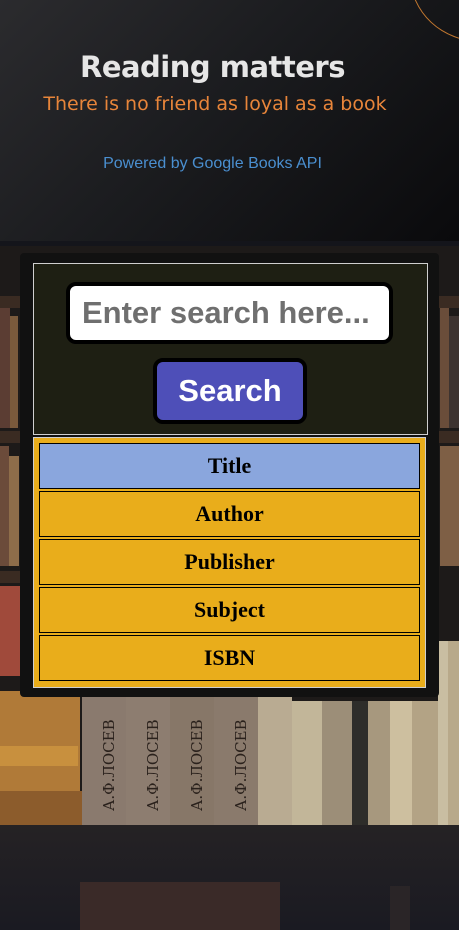 The height and width of the screenshot is (930, 459). Describe the element at coordinates (215, 104) in the screenshot. I see `page-subtitle: There is no friend as loyal as a book` at that location.